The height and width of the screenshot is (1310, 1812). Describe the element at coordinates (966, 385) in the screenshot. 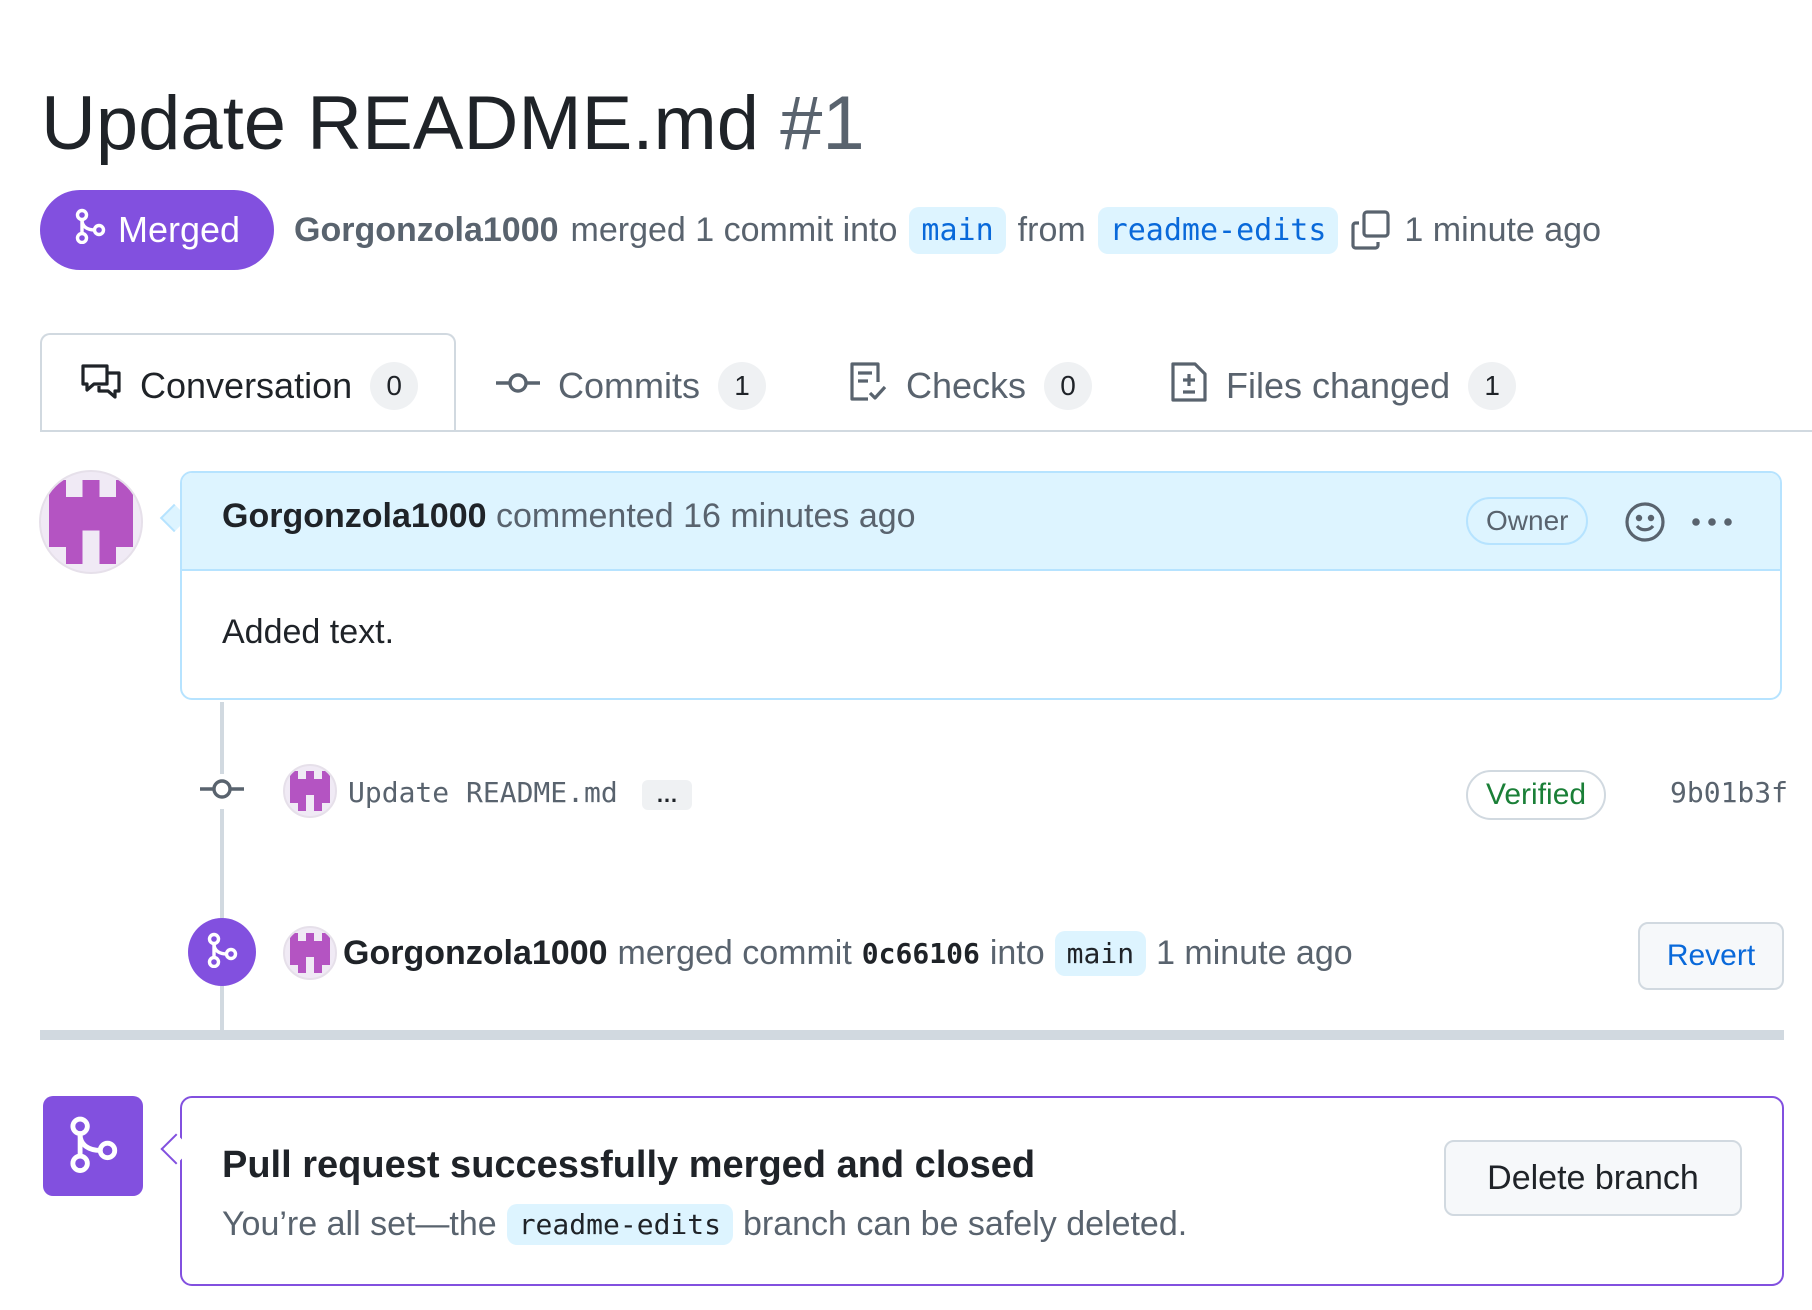

I see `tab-checks-label: Checks` at that location.